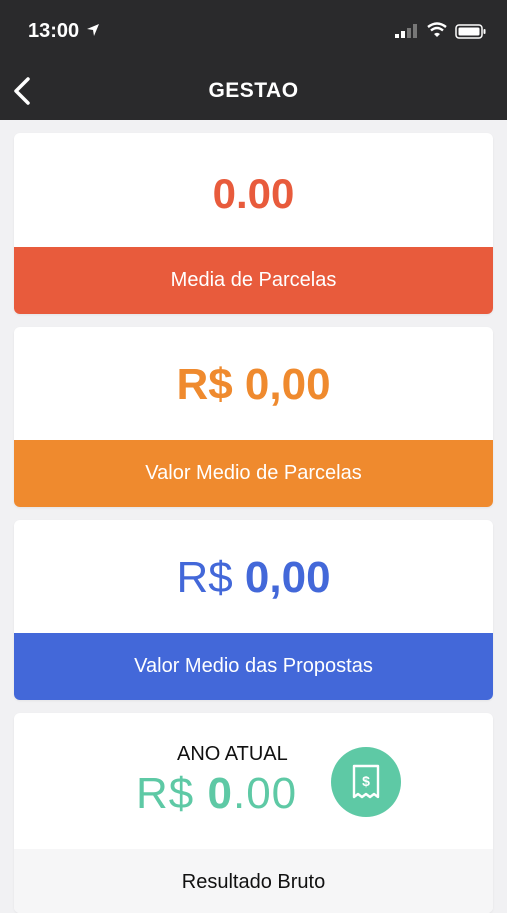 This screenshot has height=913, width=507. What do you see at coordinates (406, 31) in the screenshot?
I see `signal-icon` at bounding box center [406, 31].